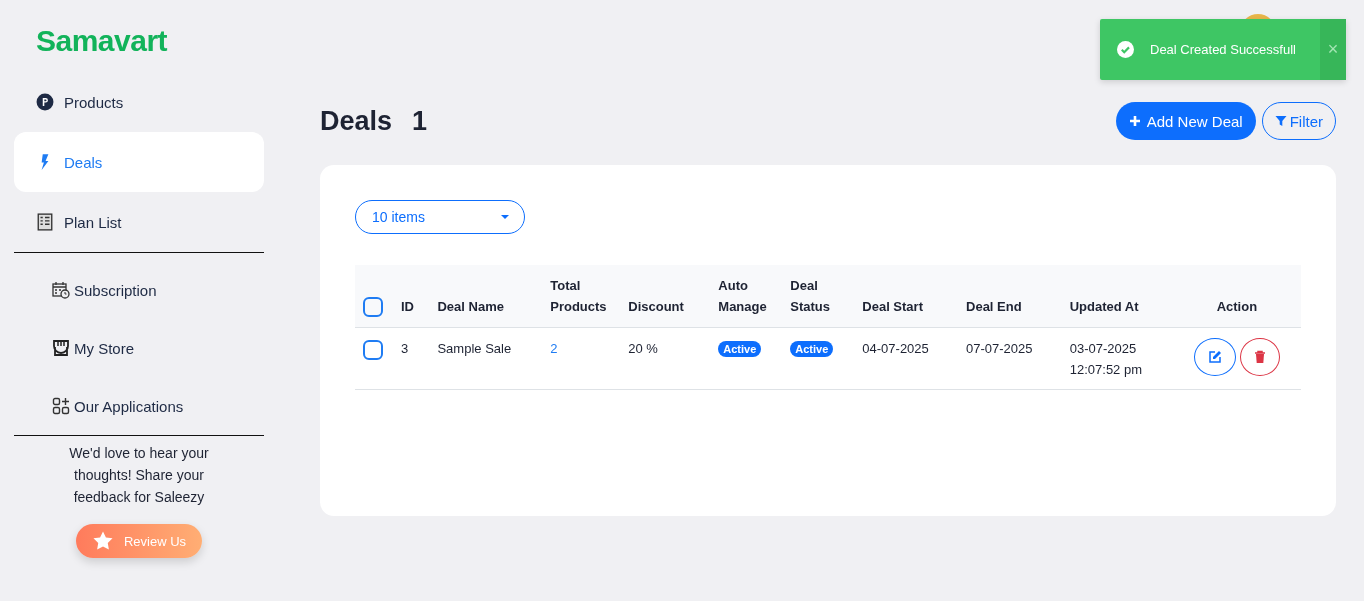 This screenshot has height=601, width=1364. Describe the element at coordinates (61, 348) in the screenshot. I see `store-icon` at that location.